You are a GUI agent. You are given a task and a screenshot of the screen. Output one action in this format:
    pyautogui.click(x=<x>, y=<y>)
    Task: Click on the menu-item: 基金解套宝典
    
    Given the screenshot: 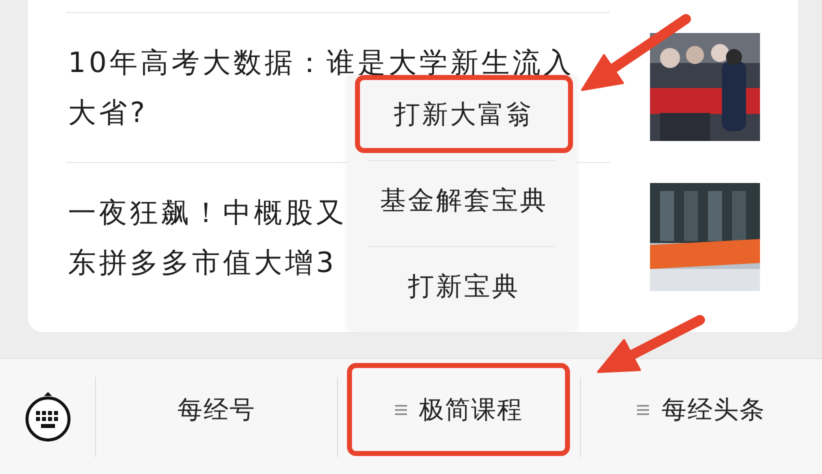 What is the action you would take?
    pyautogui.click(x=464, y=200)
    